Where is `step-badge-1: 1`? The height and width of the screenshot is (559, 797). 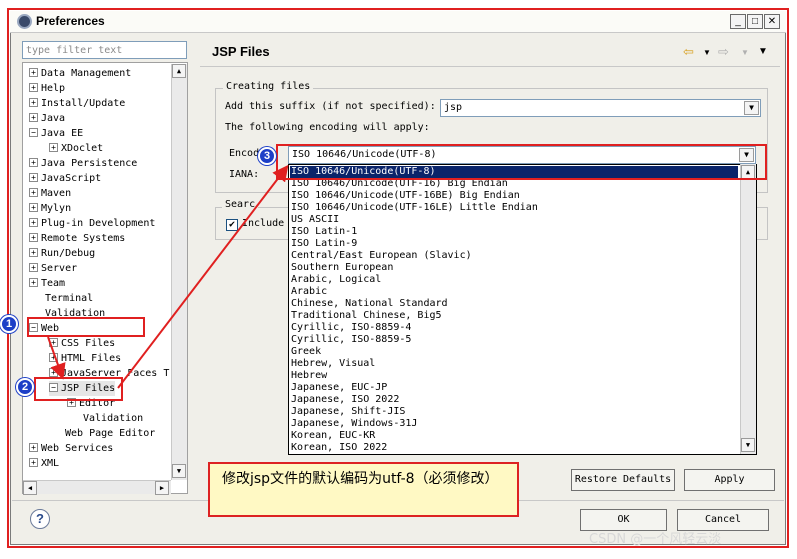 step-badge-1: 1 is located at coordinates (9, 324).